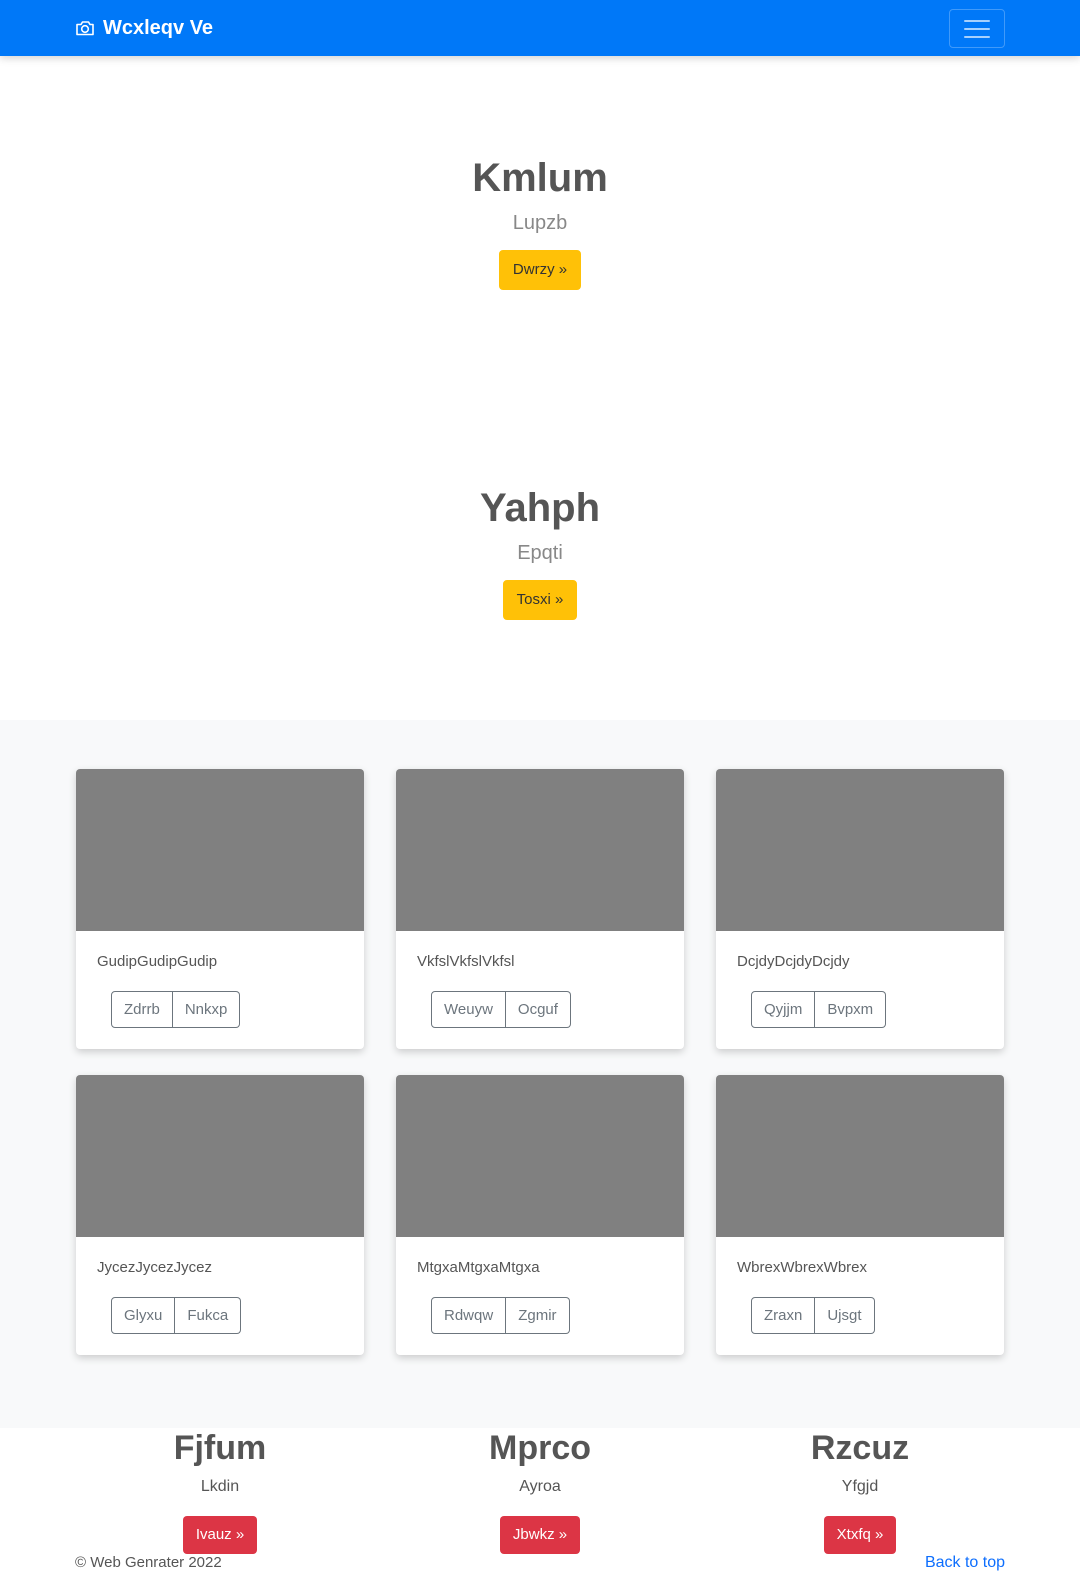 The width and height of the screenshot is (1080, 1576). What do you see at coordinates (540, 508) in the screenshot?
I see `hero-title: Yahph` at bounding box center [540, 508].